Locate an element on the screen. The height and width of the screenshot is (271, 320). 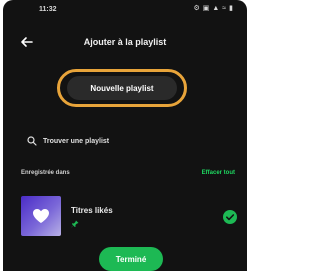
saved-section-header: Enregistrée dans Effacer tout is located at coordinates (128, 176).